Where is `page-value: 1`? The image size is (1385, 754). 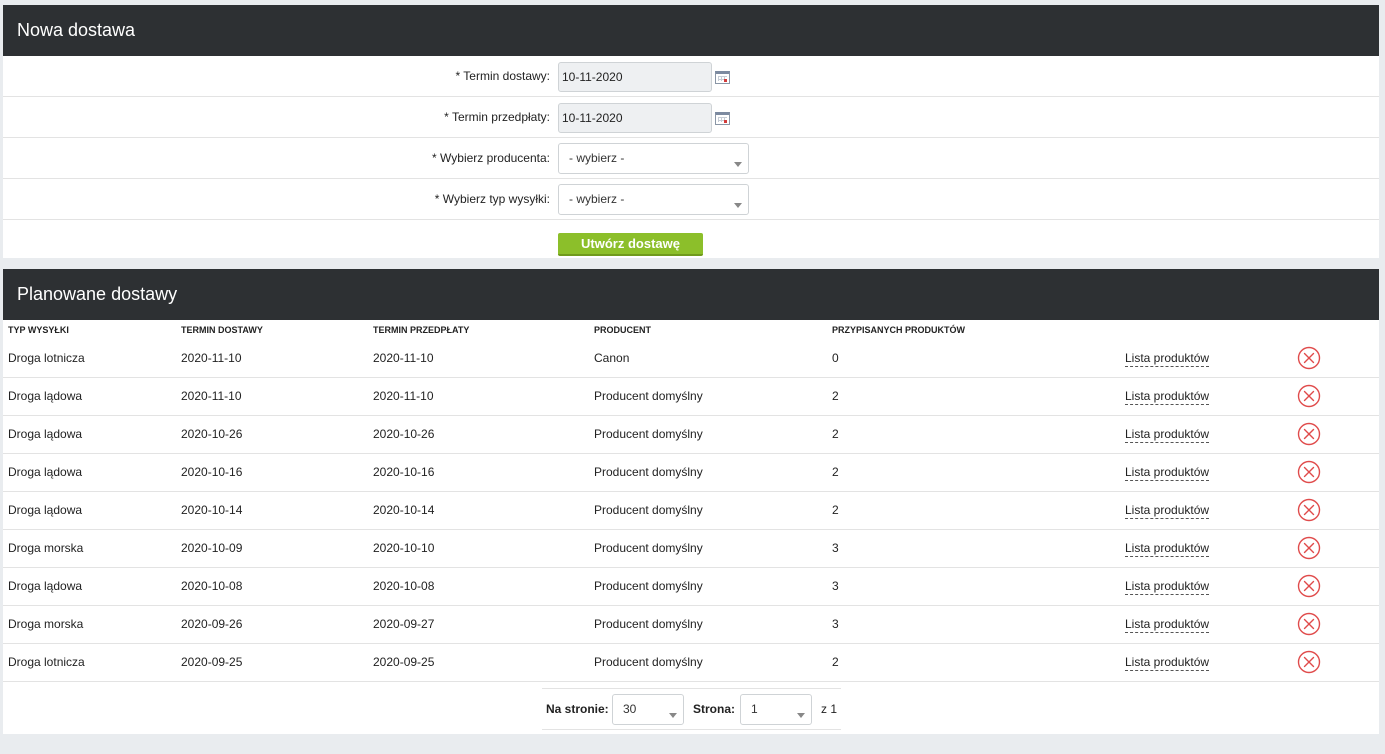 page-value: 1 is located at coordinates (754, 709).